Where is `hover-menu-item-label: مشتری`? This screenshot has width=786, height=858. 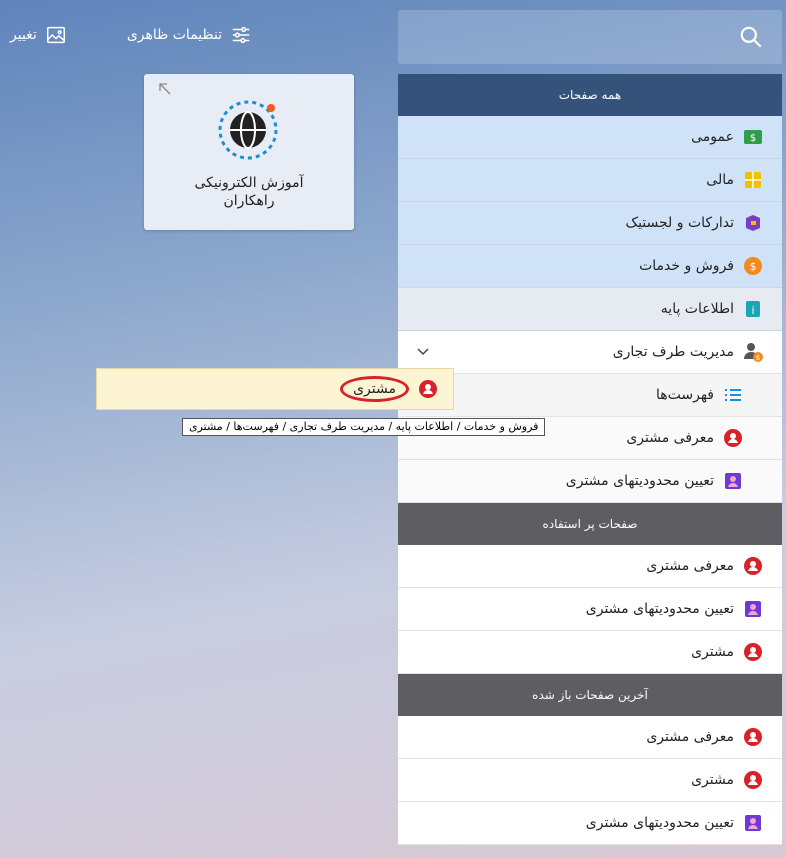
hover-menu-item-label: مشتری is located at coordinates (374, 389).